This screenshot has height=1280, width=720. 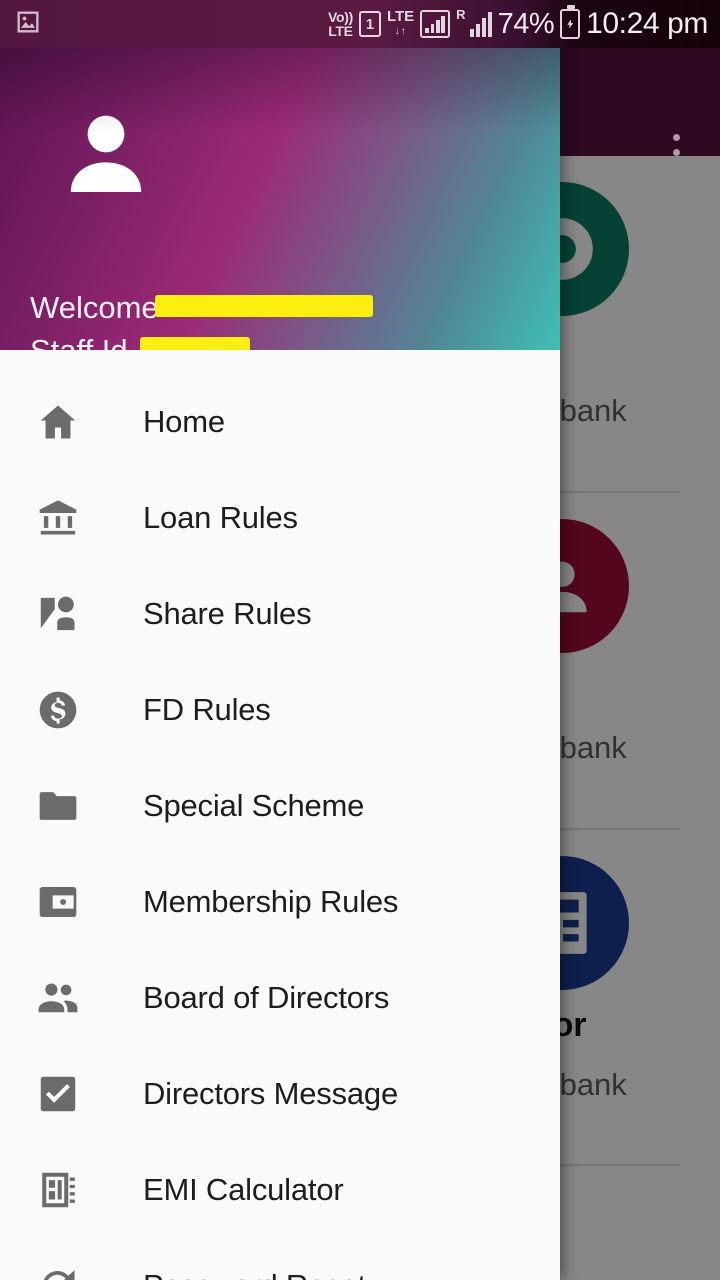 What do you see at coordinates (369, 24) in the screenshot?
I see `sim-slot-icon: 1` at bounding box center [369, 24].